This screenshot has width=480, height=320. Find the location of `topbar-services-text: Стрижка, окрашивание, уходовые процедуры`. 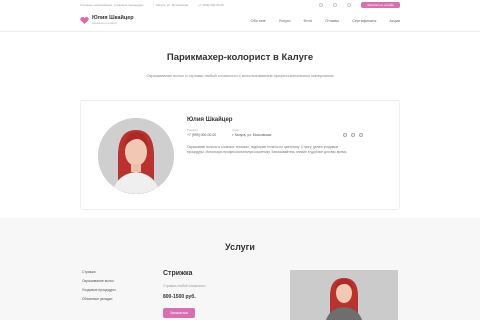

topbar-services-text: Стрижка, окрашивание, уходовые процедуры is located at coordinates (112, 5).